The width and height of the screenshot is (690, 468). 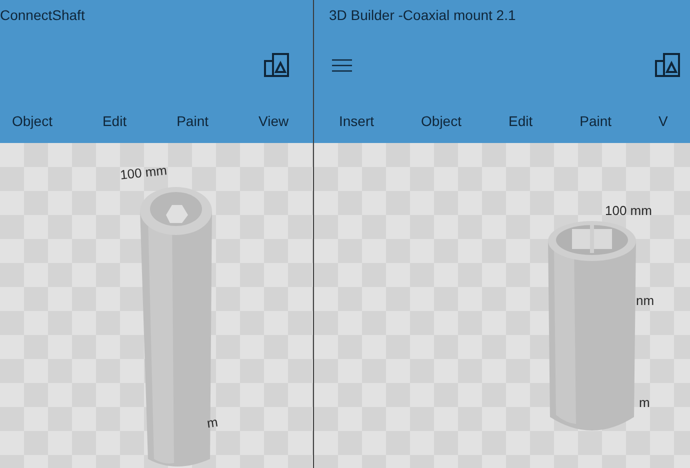 I want to click on scale-label: nm, so click(x=645, y=301).